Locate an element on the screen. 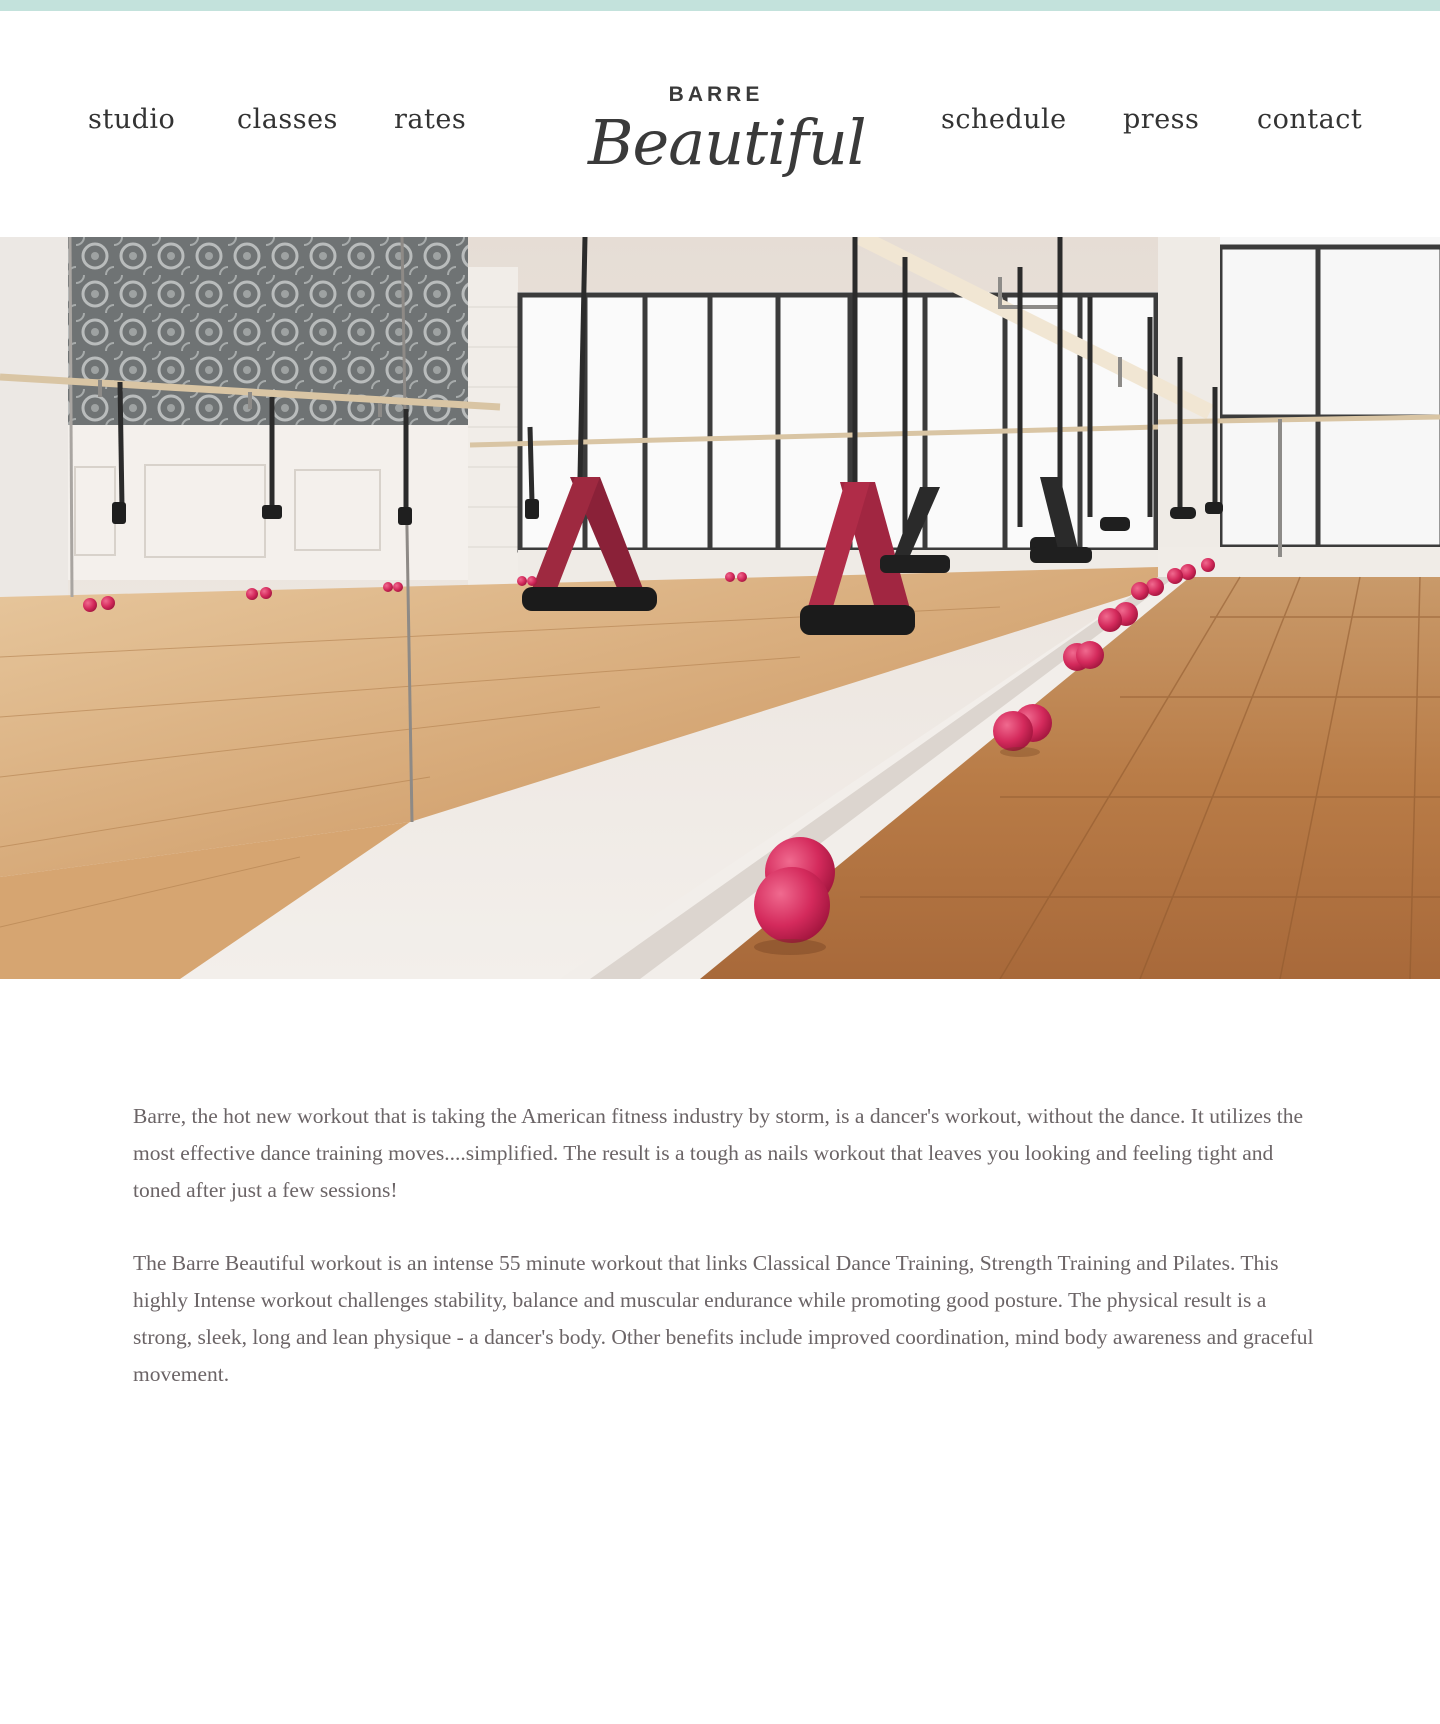  nav-classes: classes is located at coordinates (287, 120).